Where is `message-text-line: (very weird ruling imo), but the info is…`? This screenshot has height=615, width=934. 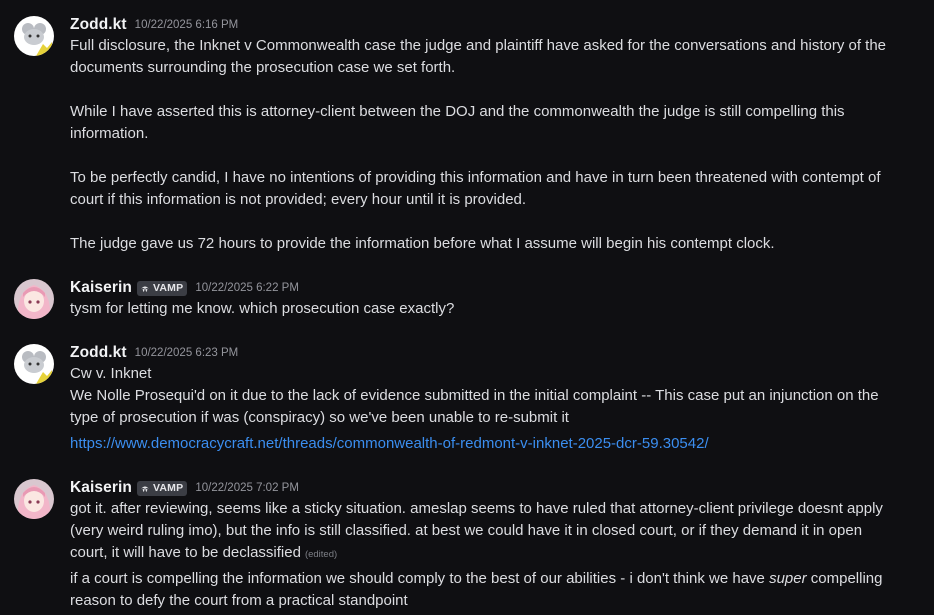 message-text-line: (very weird ruling imo), but the info is… is located at coordinates (466, 530).